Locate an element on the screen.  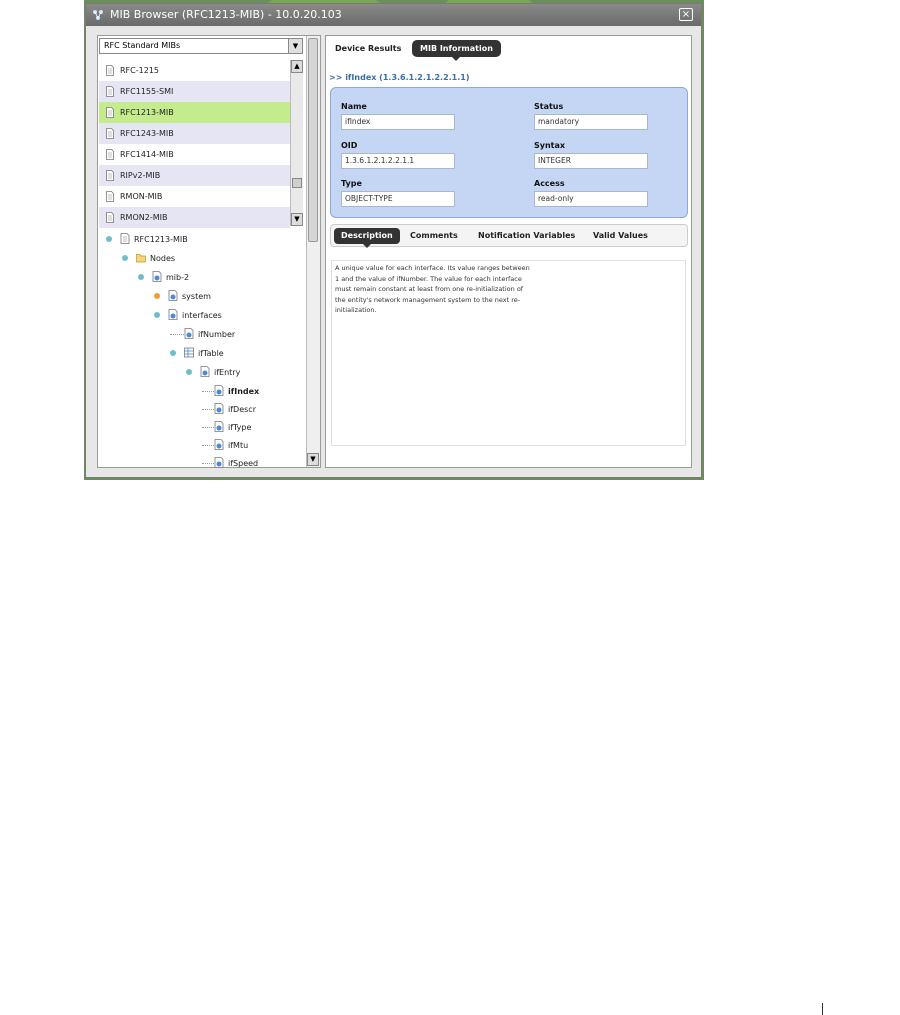
tree-node-label: ifNumber is located at coordinates (217, 334).